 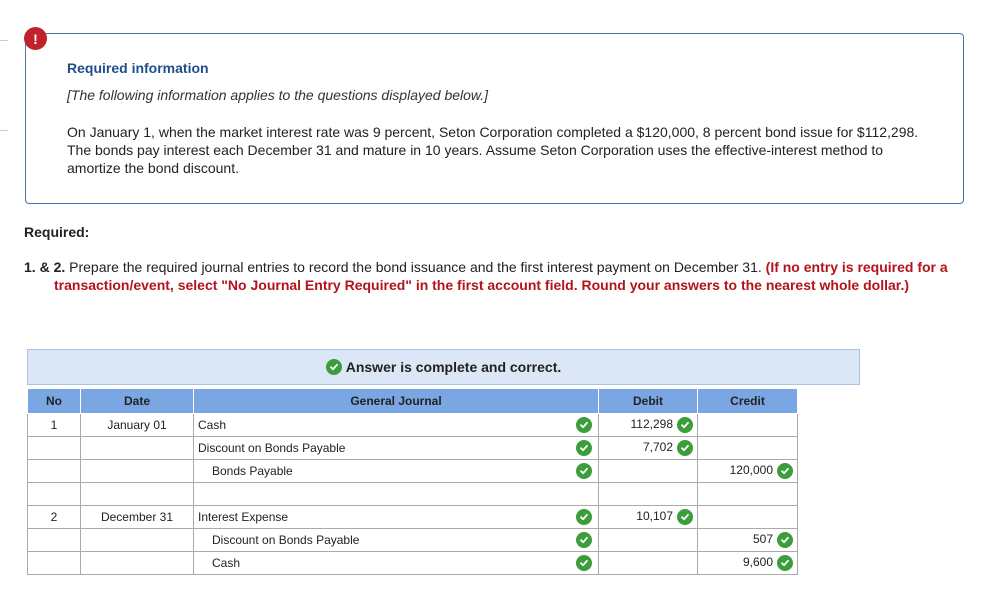 I want to click on table-row: Discount on Bonds Payable 7,702, so click(x=412, y=448).